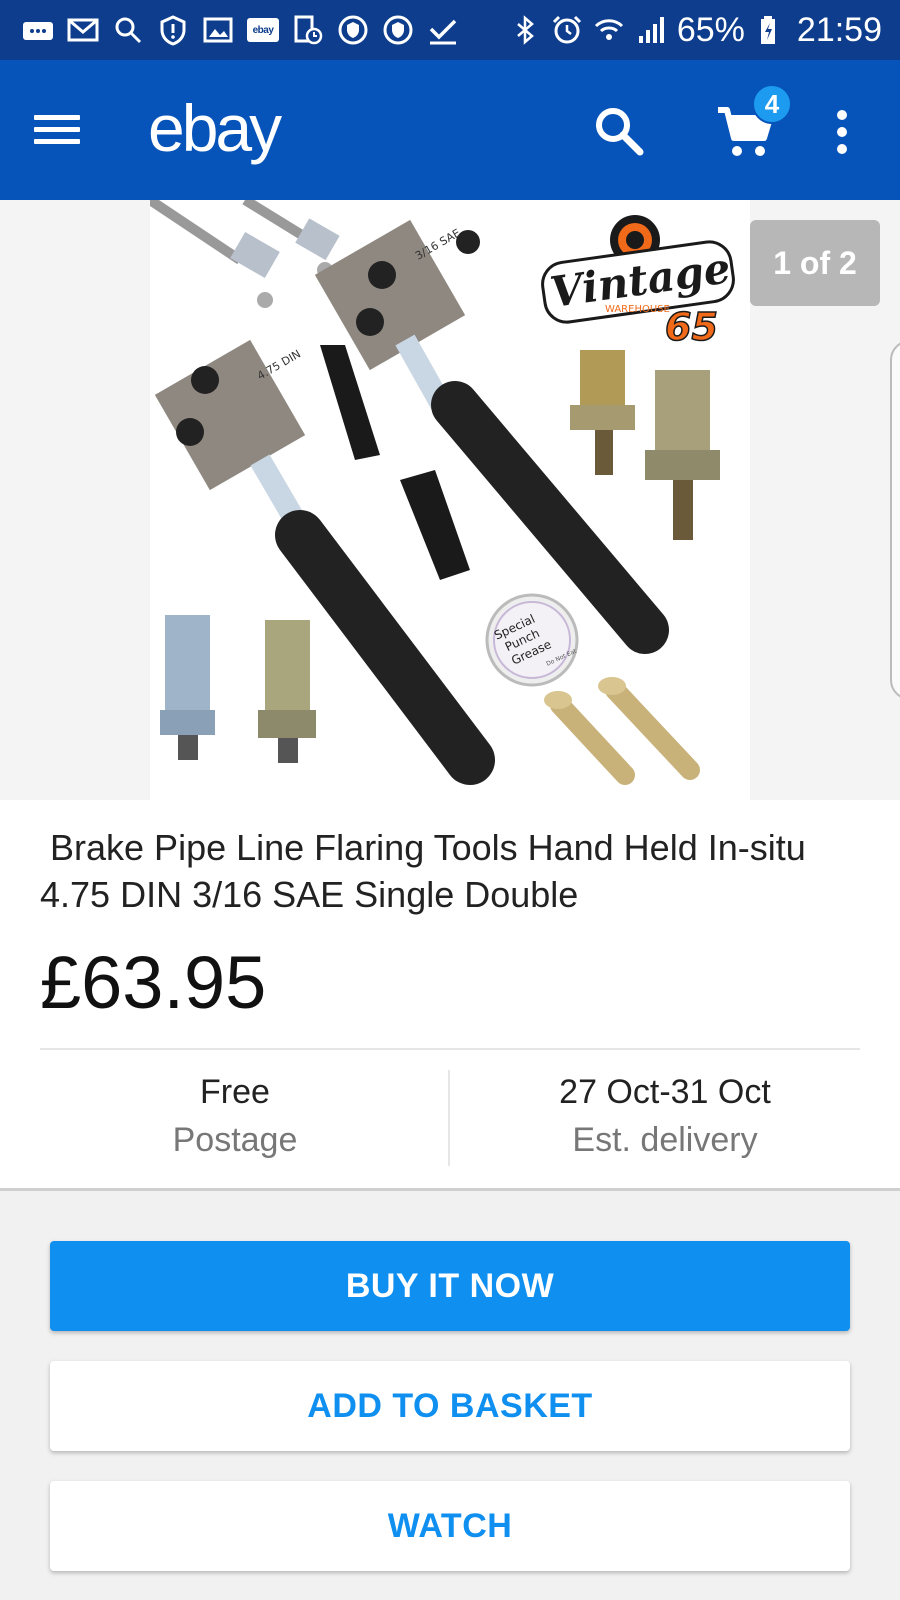  Describe the element at coordinates (153, 982) in the screenshot. I see `item-price: £63.95` at that location.